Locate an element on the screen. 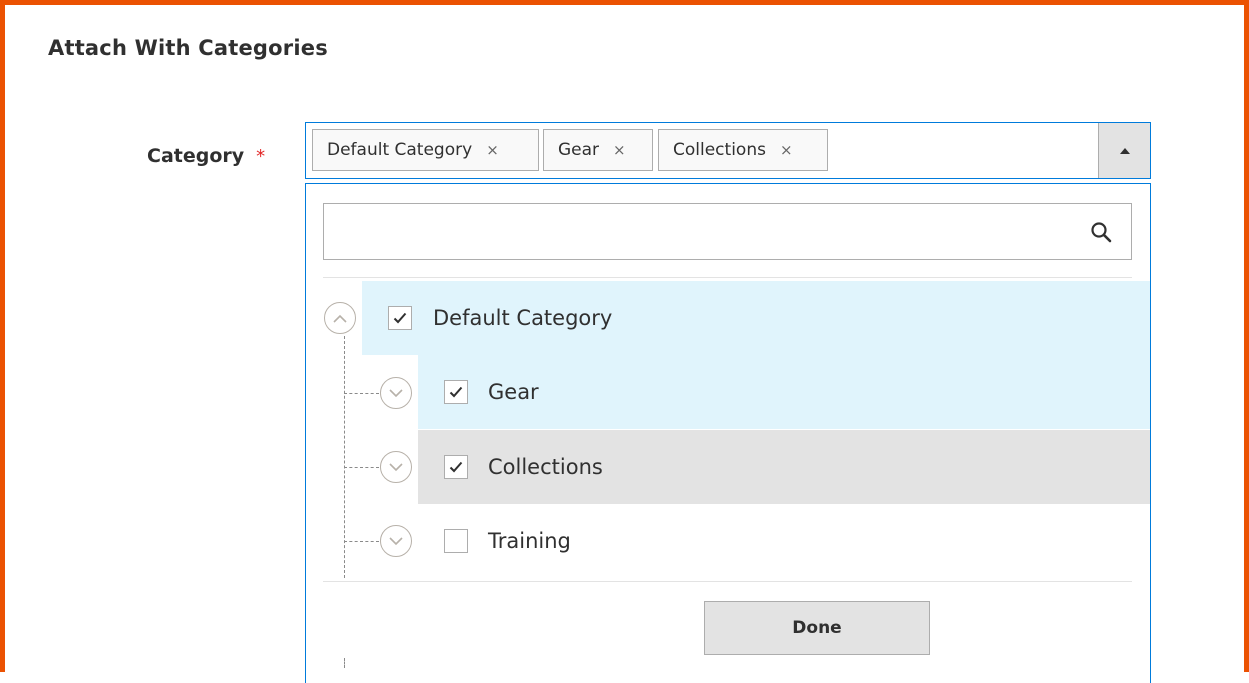 Image resolution: width=1249 pixels, height=683 pixels. chip-default-category: Default Category × is located at coordinates (425, 150).